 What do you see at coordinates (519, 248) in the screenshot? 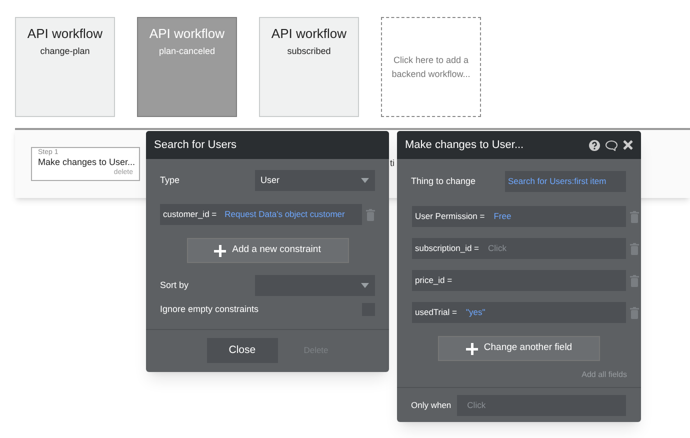
I see `field-row: subscription_id = Click` at bounding box center [519, 248].